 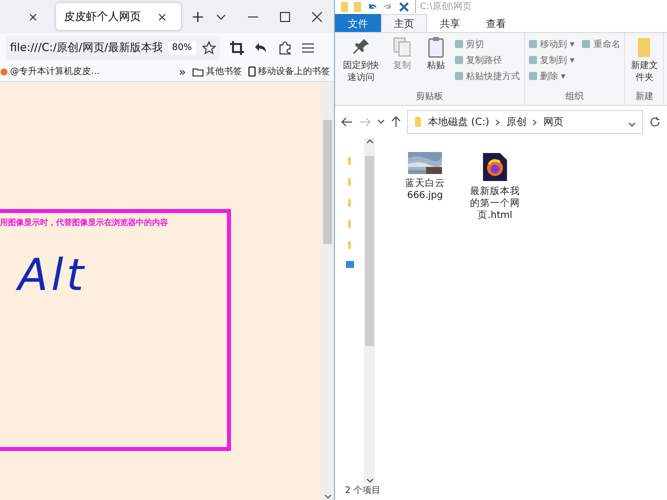 I want to click on group-label: 新建, so click(x=644, y=97).